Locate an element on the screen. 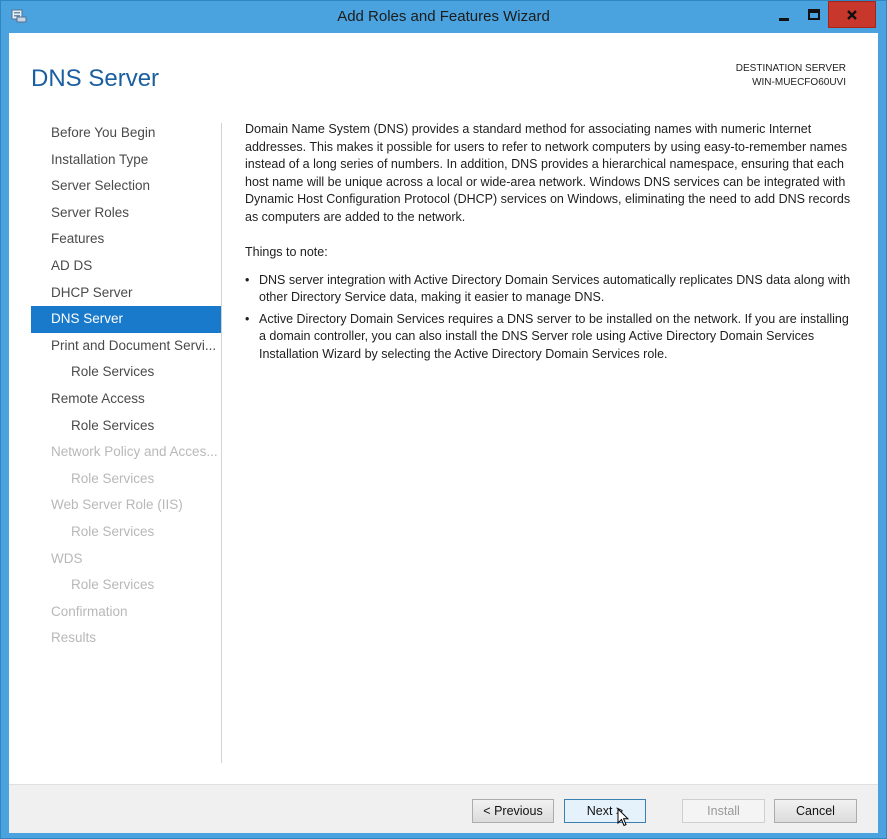 The image size is (887, 839). install-button: Install is located at coordinates (723, 811).